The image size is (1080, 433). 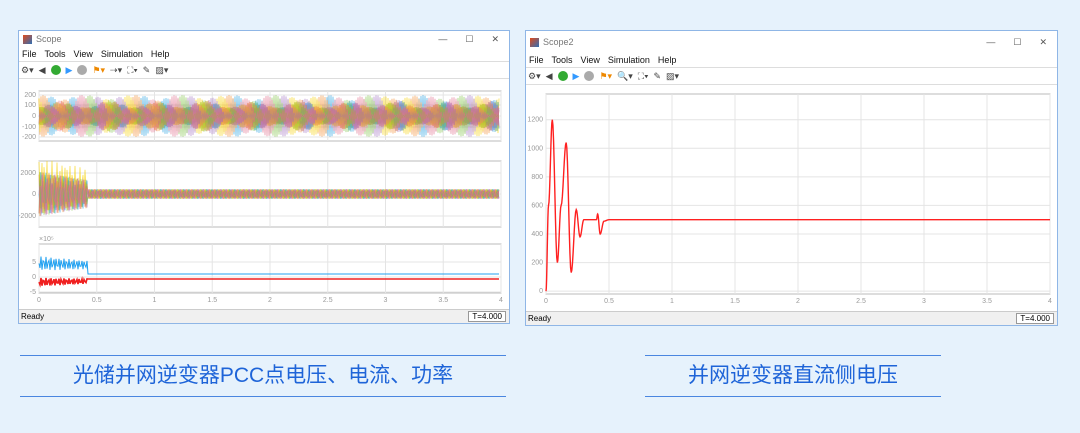 I want to click on y-tick-label: -2000, so click(x=27, y=216).